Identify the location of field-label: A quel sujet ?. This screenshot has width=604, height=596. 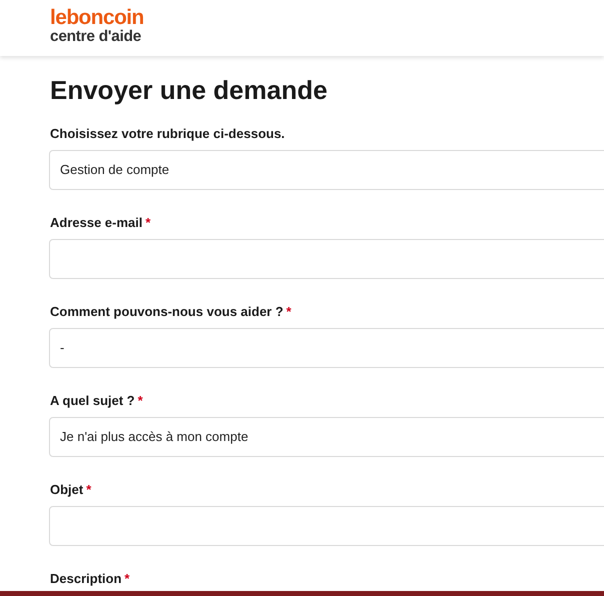
(92, 400).